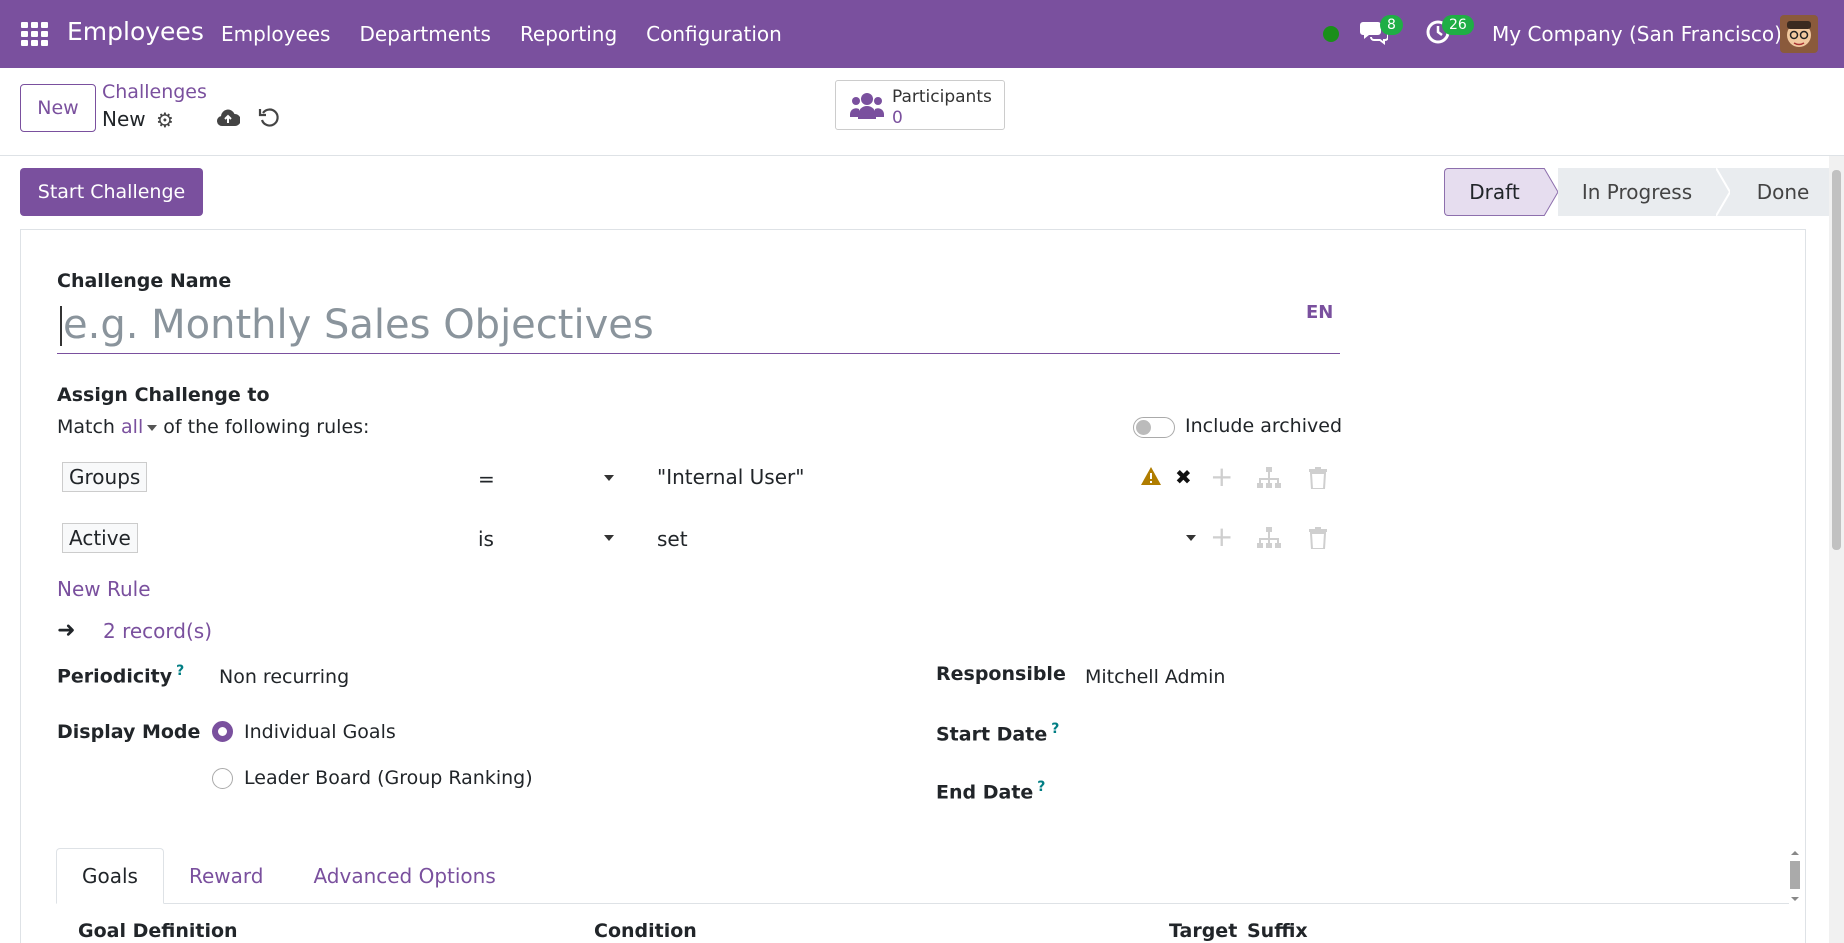 The width and height of the screenshot is (1844, 943). What do you see at coordinates (1277, 931) in the screenshot?
I see `column-header-suffix: Suffix` at bounding box center [1277, 931].